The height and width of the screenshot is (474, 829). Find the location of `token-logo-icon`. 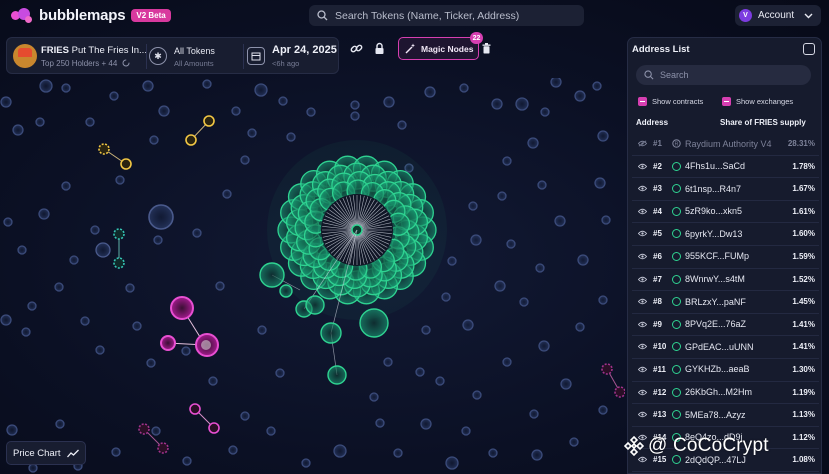

token-logo-icon is located at coordinates (25, 56).